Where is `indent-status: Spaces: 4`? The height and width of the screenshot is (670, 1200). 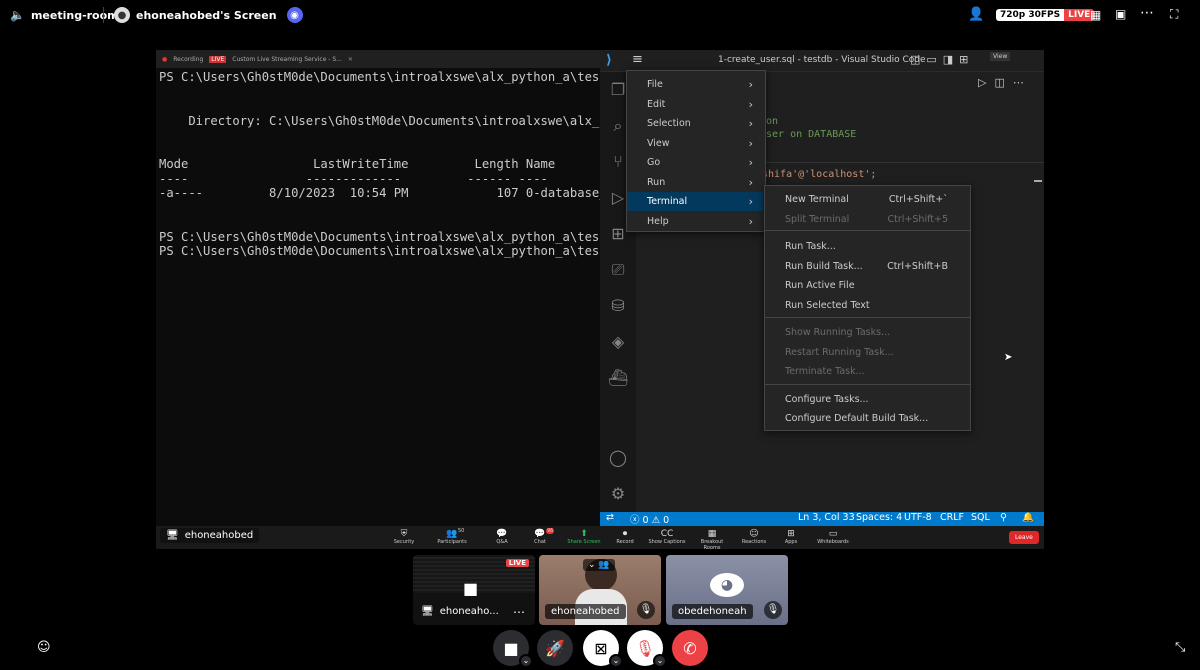 indent-status: Spaces: 4 is located at coordinates (879, 517).